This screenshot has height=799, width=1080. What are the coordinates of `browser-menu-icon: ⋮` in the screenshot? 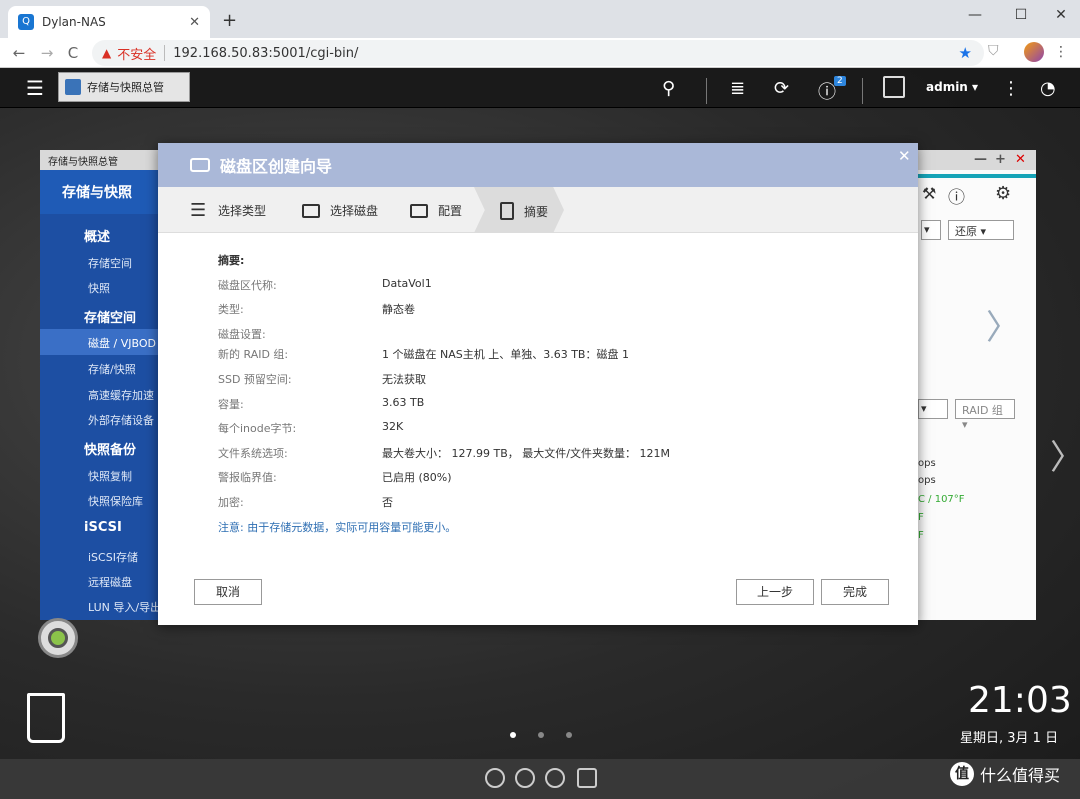 It's located at (1061, 52).